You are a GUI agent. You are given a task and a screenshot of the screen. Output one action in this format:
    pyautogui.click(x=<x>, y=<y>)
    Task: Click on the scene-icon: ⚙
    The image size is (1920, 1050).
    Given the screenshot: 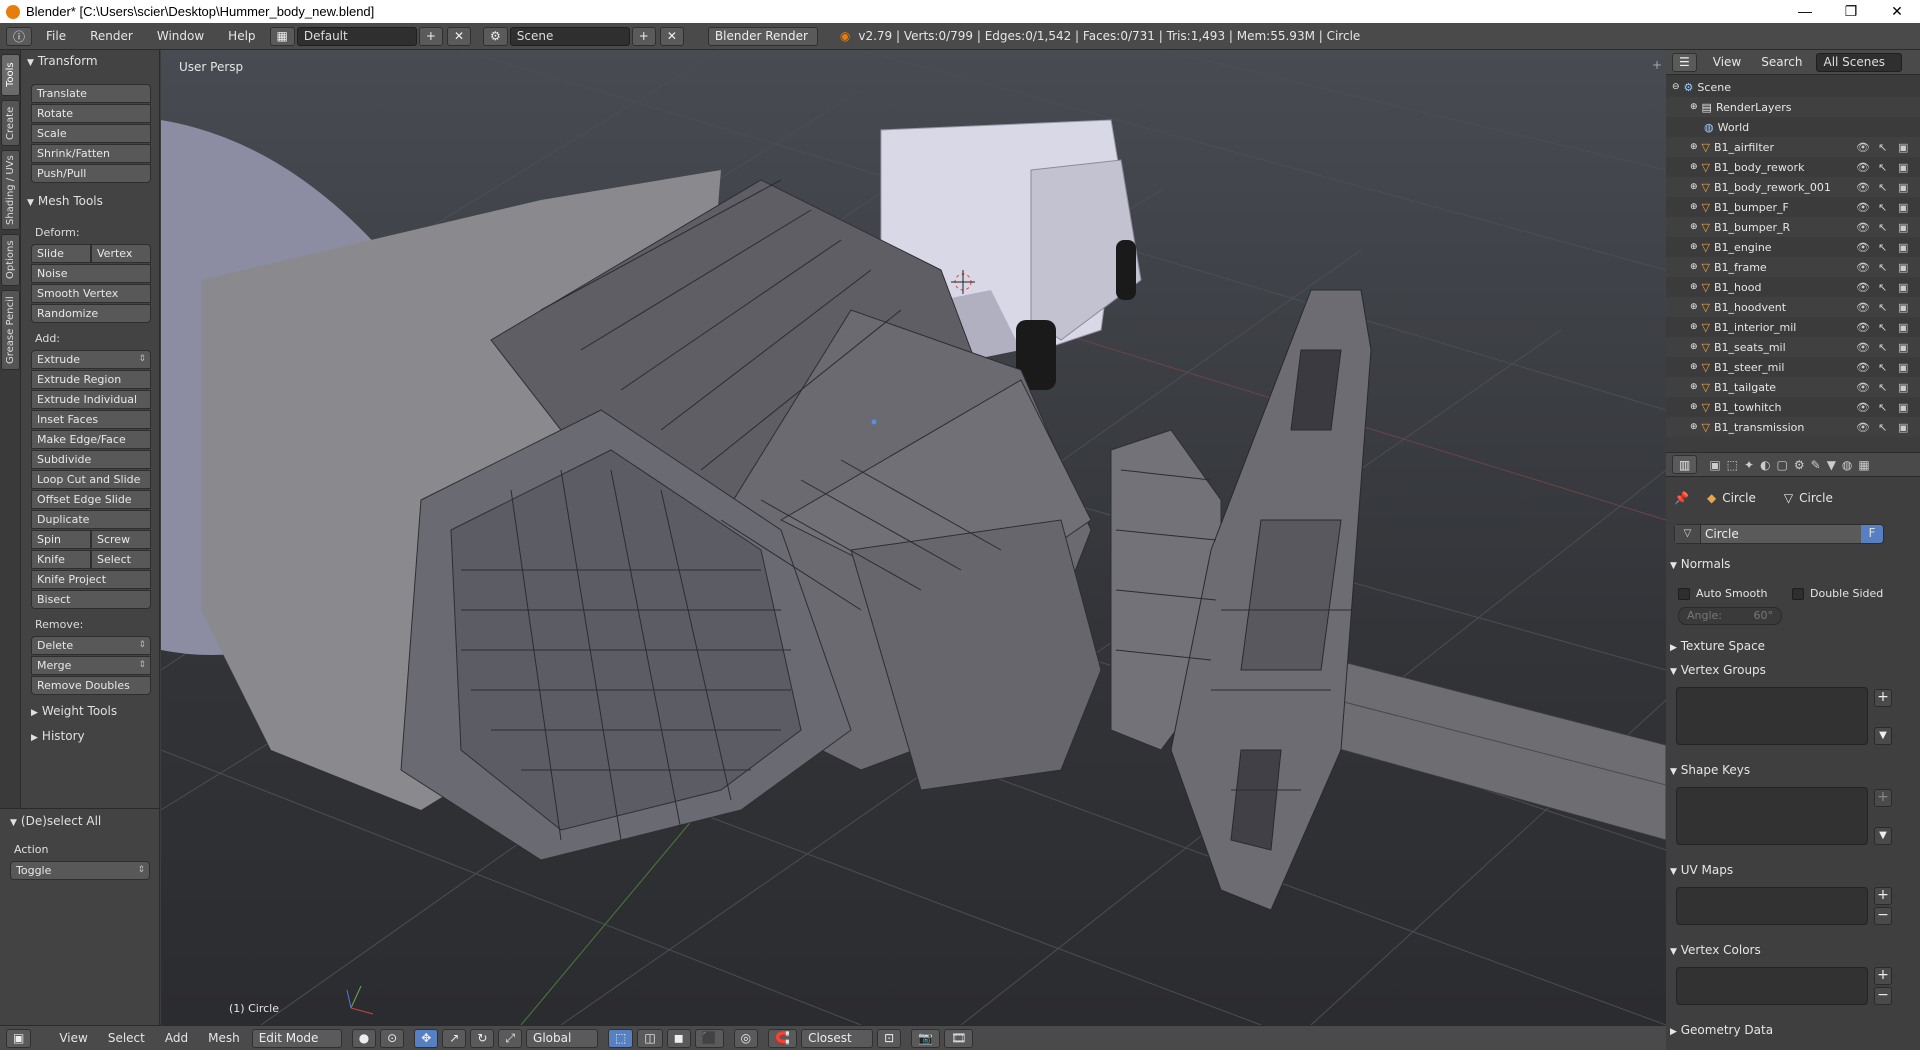 What is the action you would take?
    pyautogui.click(x=495, y=36)
    